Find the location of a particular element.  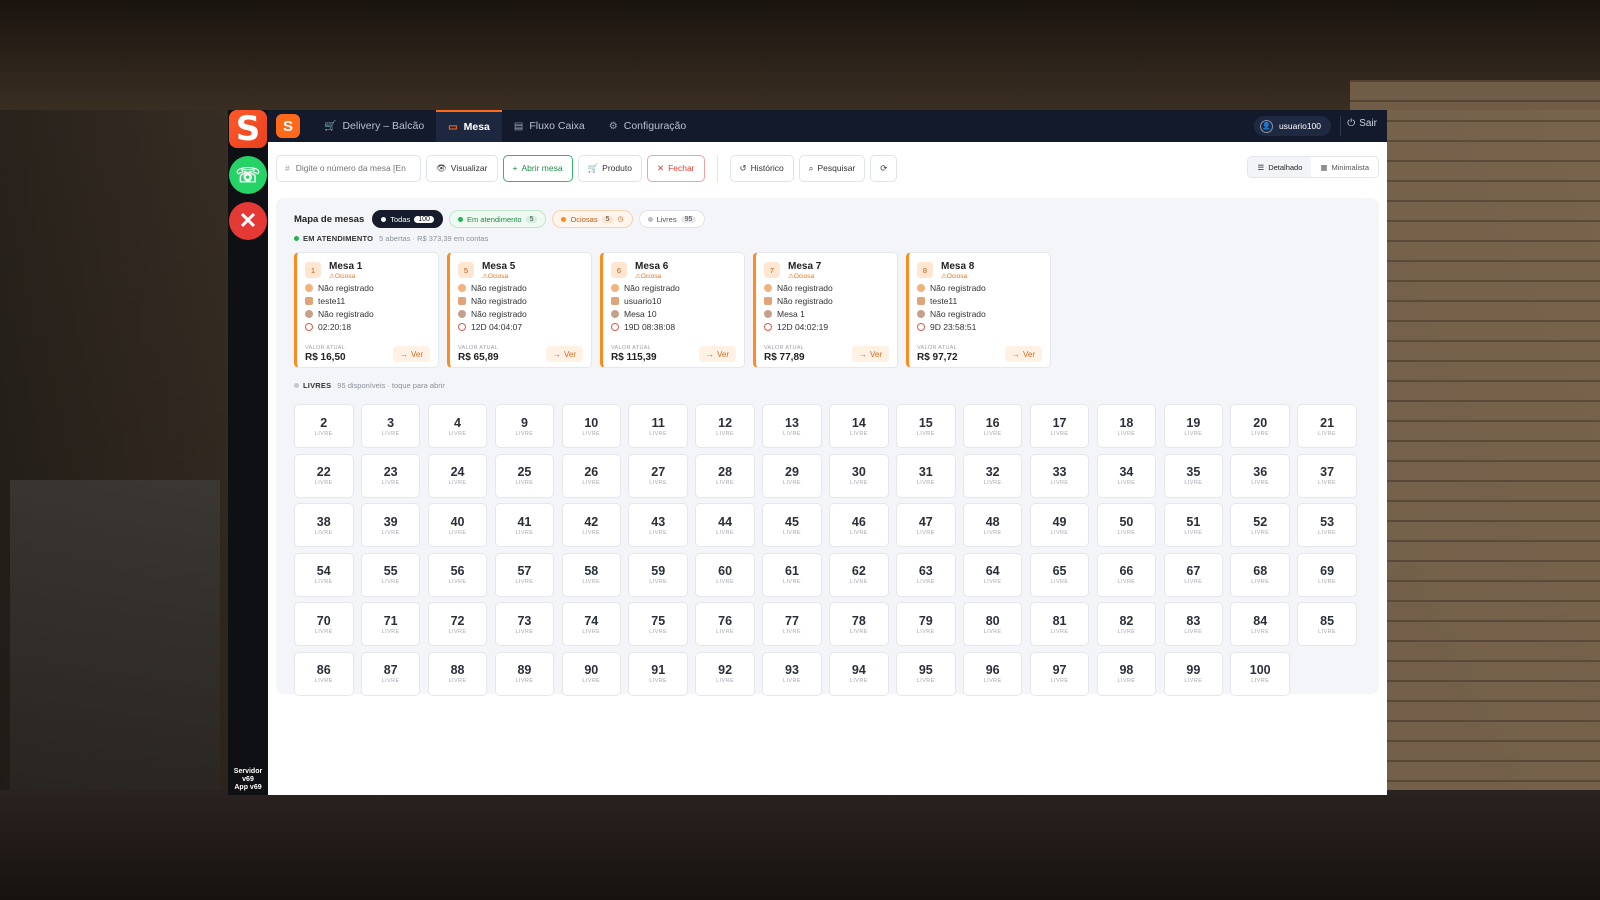

free-table-cell: 29 LIVRE is located at coordinates (792, 475).